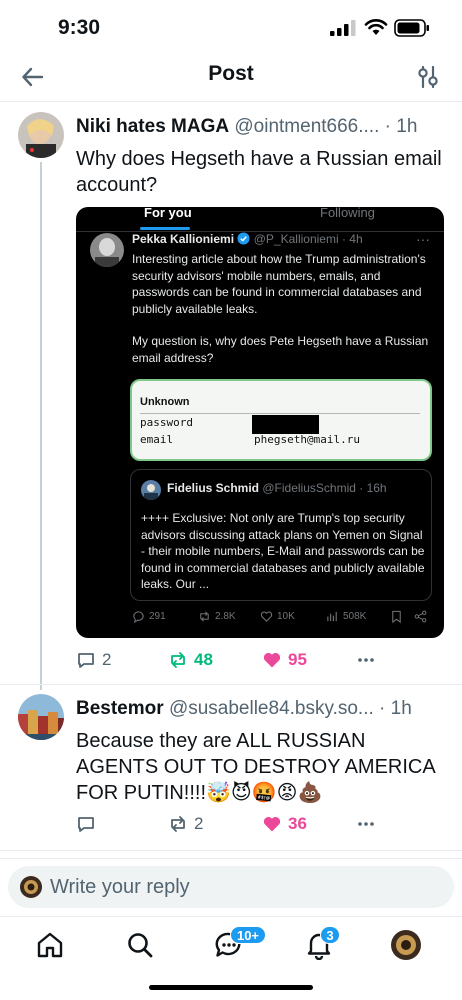  I want to click on reply-button, so click(89, 824).